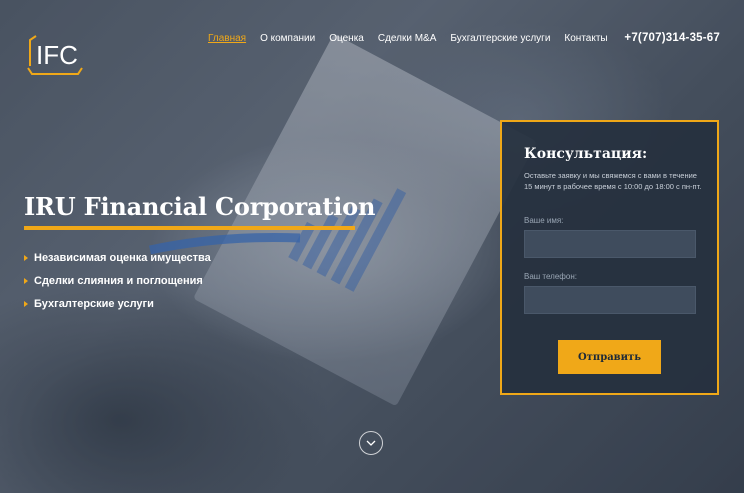 The width and height of the screenshot is (744, 493). Describe the element at coordinates (550, 276) in the screenshot. I see `phone-field-label: Ваш телефон:` at that location.